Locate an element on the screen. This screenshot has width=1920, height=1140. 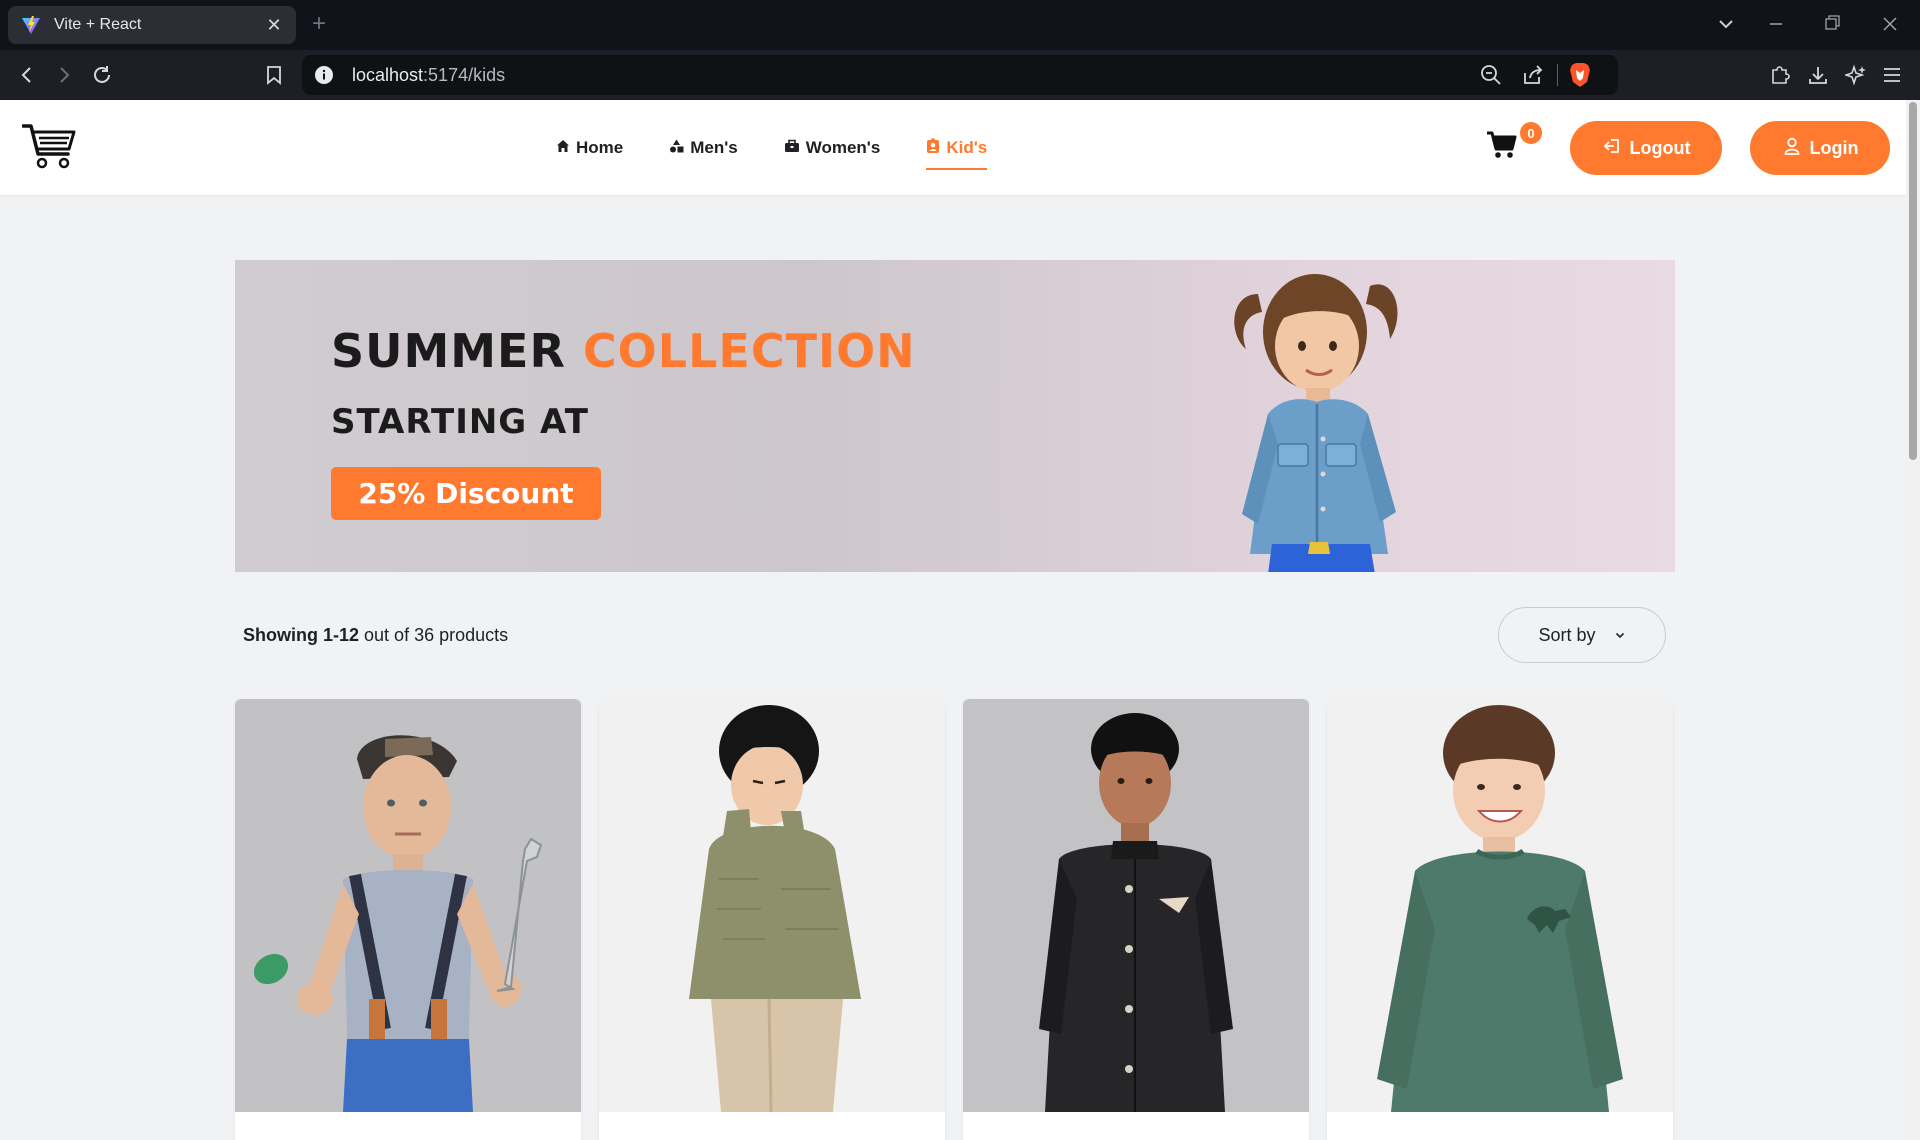
nav-item-womens: Women's is located at coordinates (832, 148).